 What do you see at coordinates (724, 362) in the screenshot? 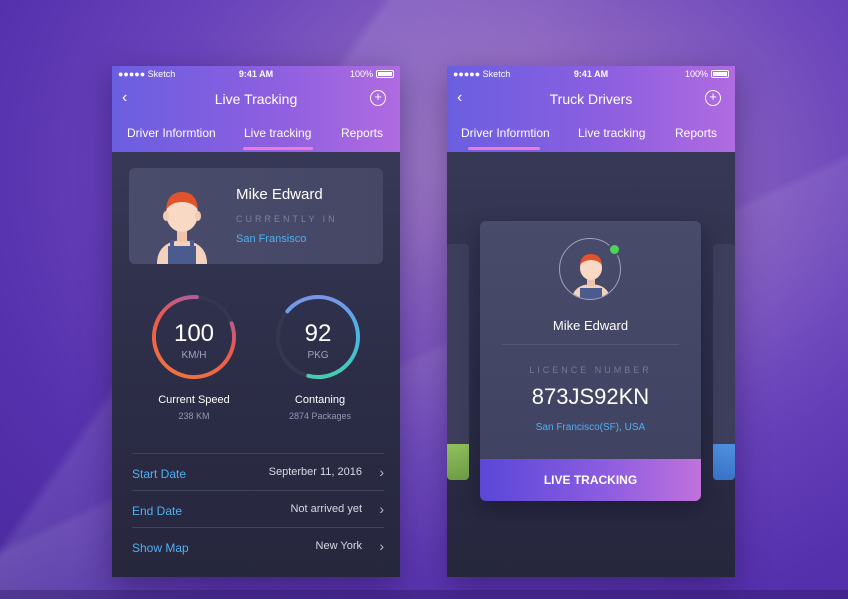
I see `next-driver-card` at bounding box center [724, 362].